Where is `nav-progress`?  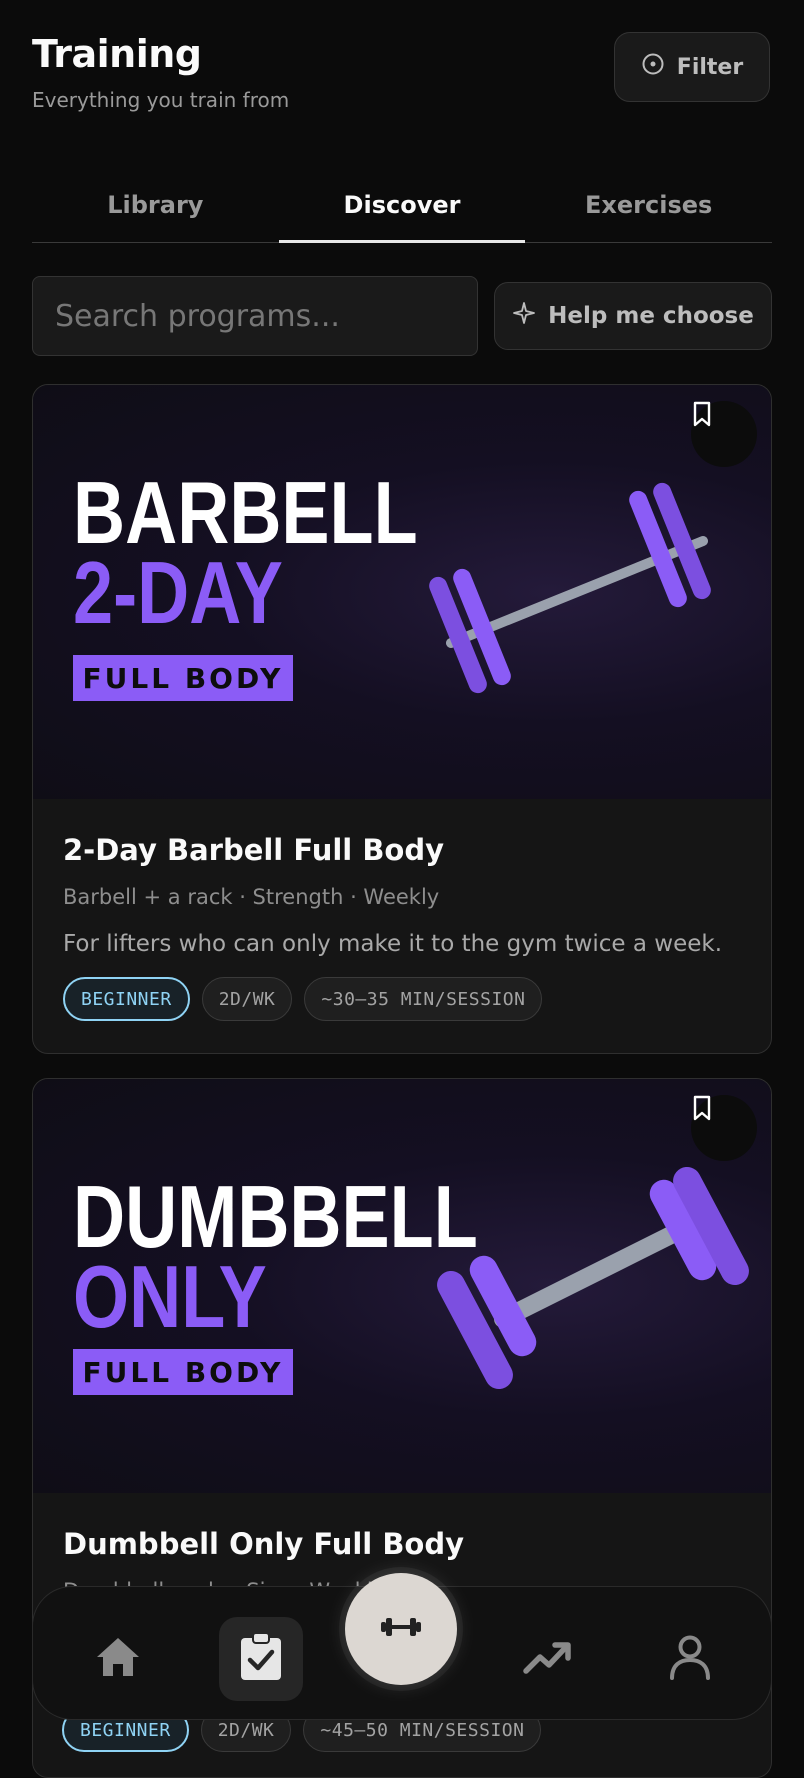
nav-progress is located at coordinates (547, 1659).